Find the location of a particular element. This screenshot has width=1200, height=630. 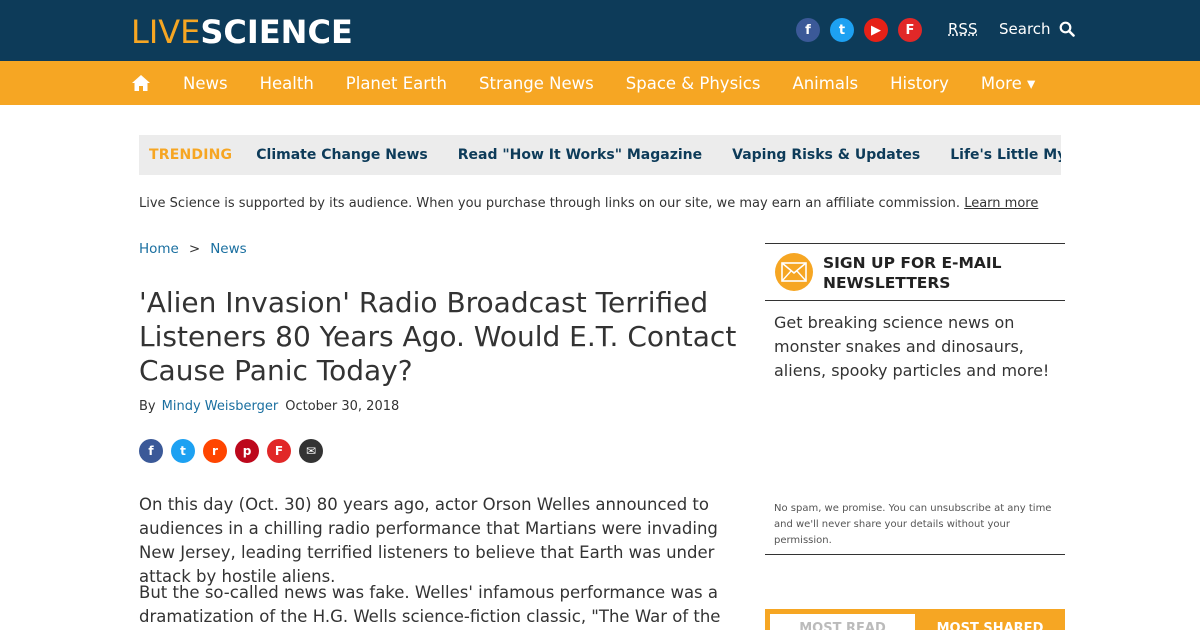

newsletter-header: SIGN UP FOR E-MAIL NEWSLETTERS is located at coordinates (915, 272).